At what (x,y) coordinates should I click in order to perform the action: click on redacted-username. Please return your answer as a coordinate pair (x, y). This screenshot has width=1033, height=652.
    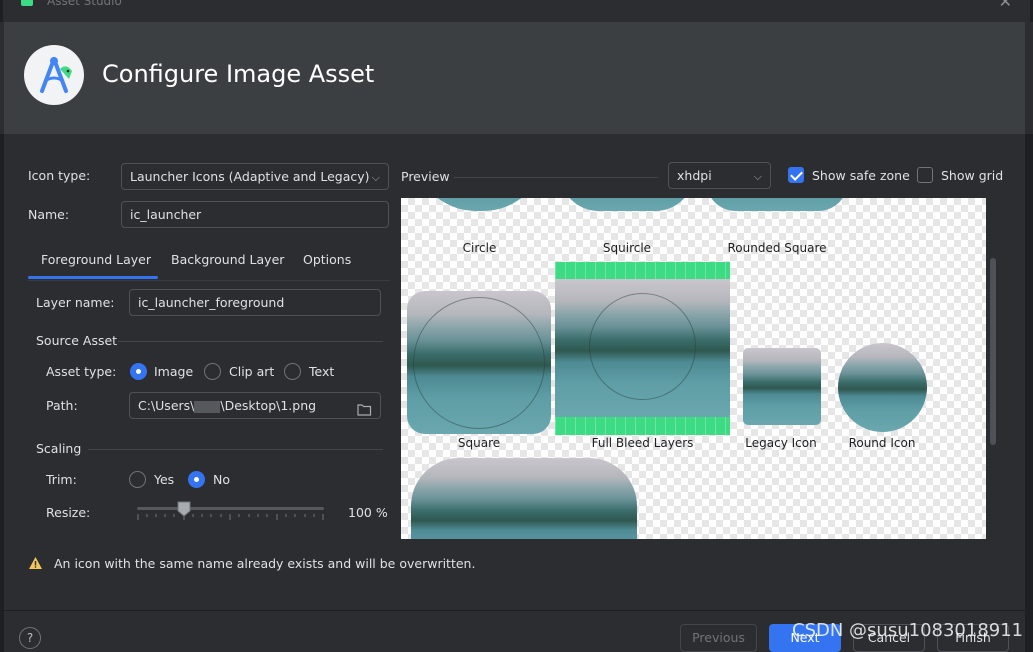
    Looking at the image, I should click on (207, 406).